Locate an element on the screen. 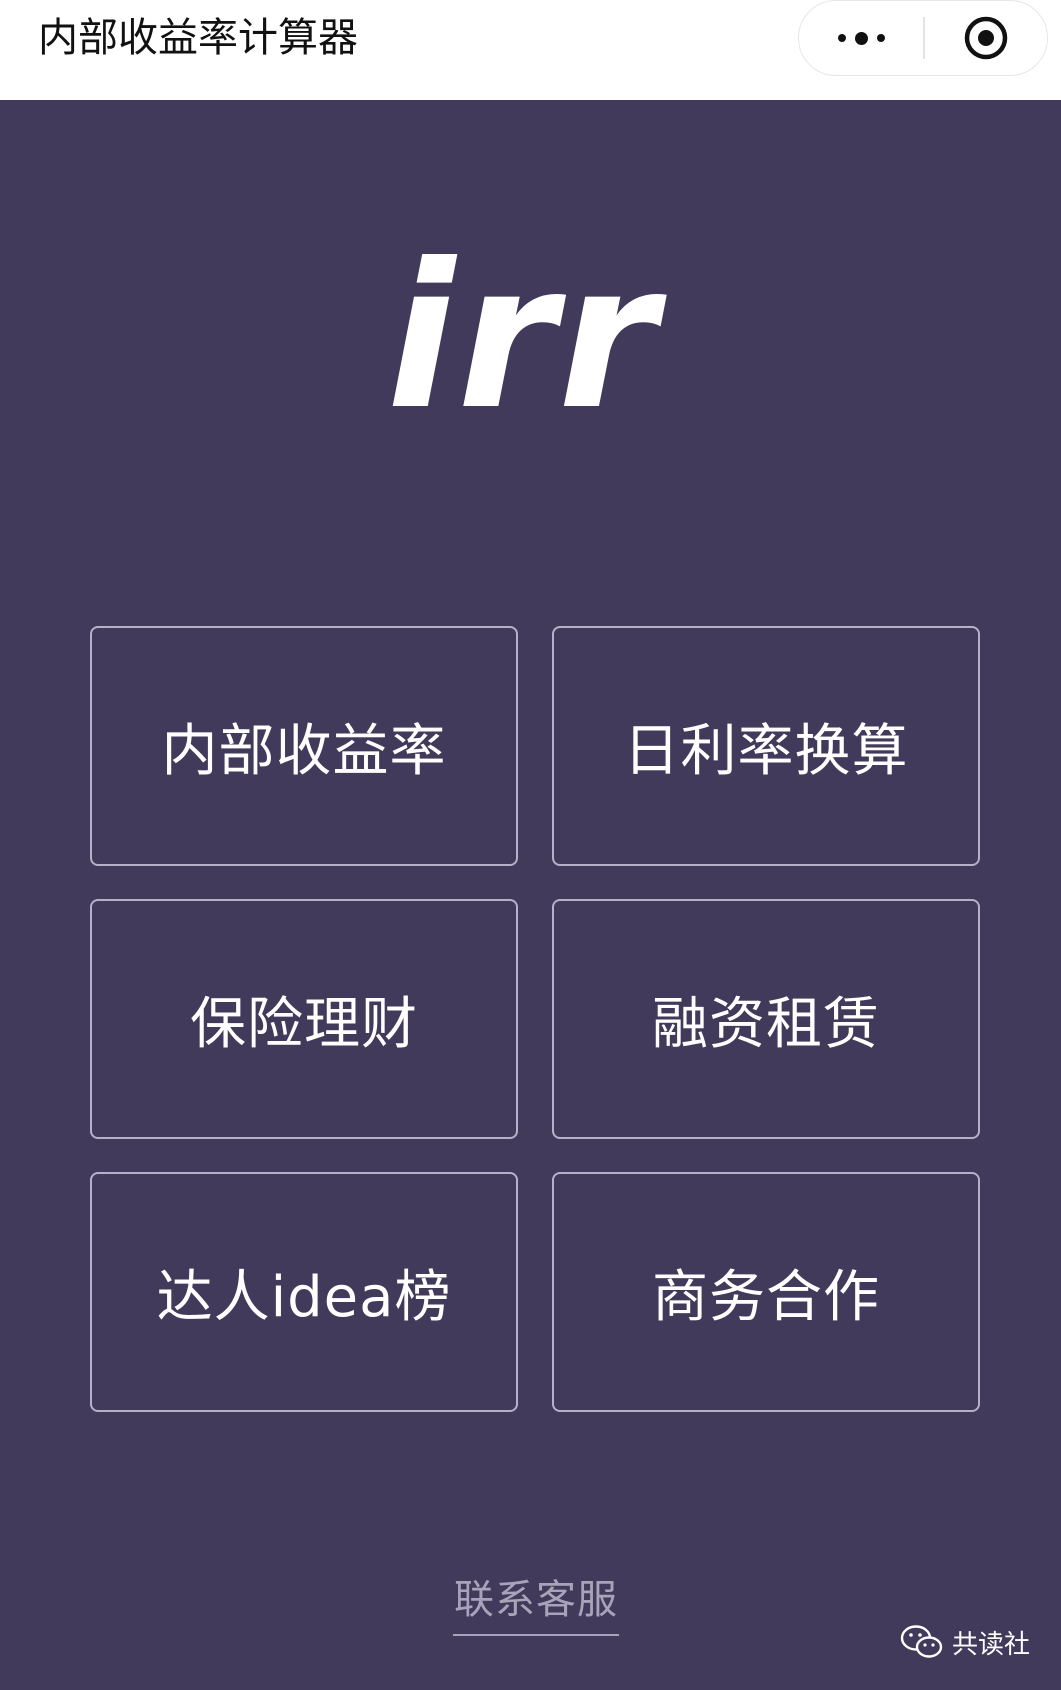 The width and height of the screenshot is (1061, 1690). menu-item-business: 商务合作 is located at coordinates (766, 1292).